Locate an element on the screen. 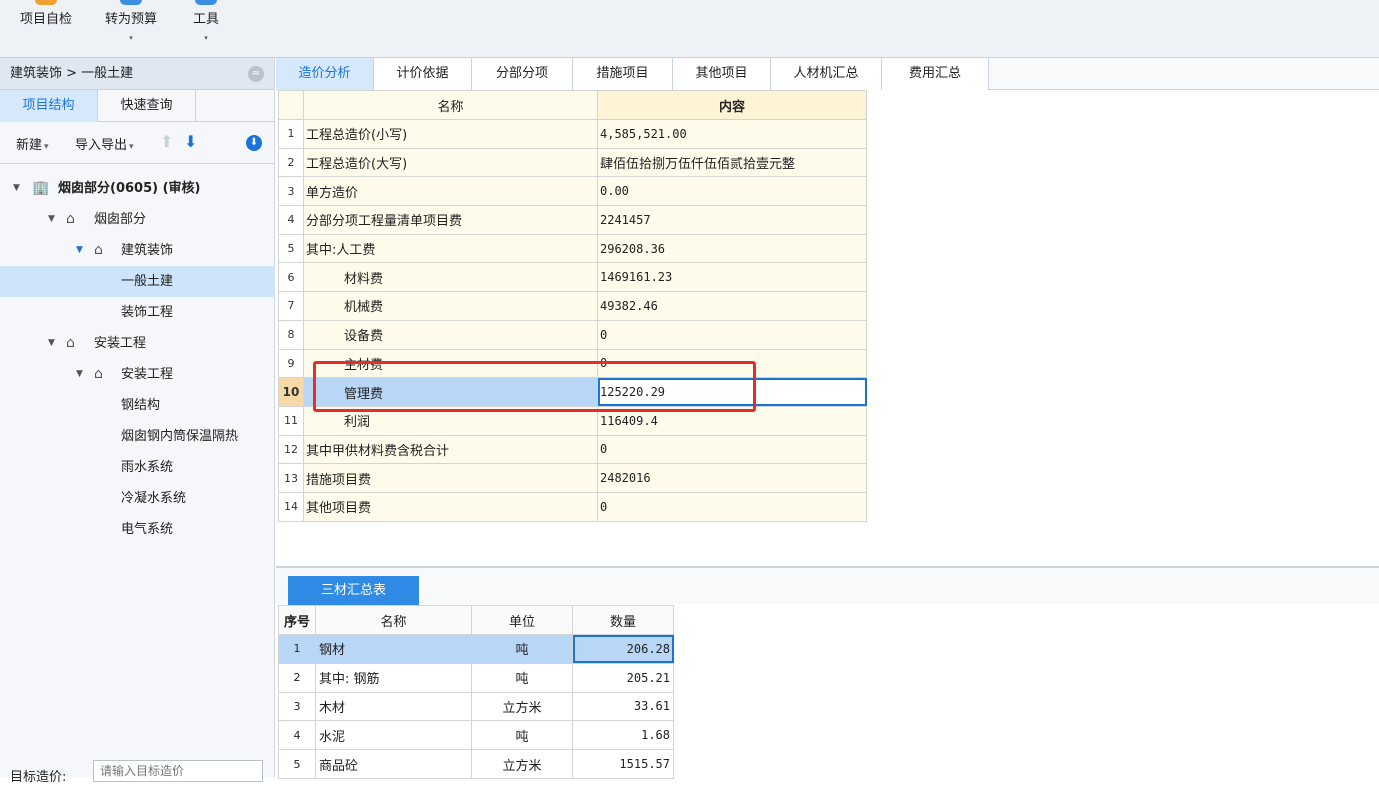 The width and height of the screenshot is (1379, 785). collapse-icon: ≈ is located at coordinates (256, 74).